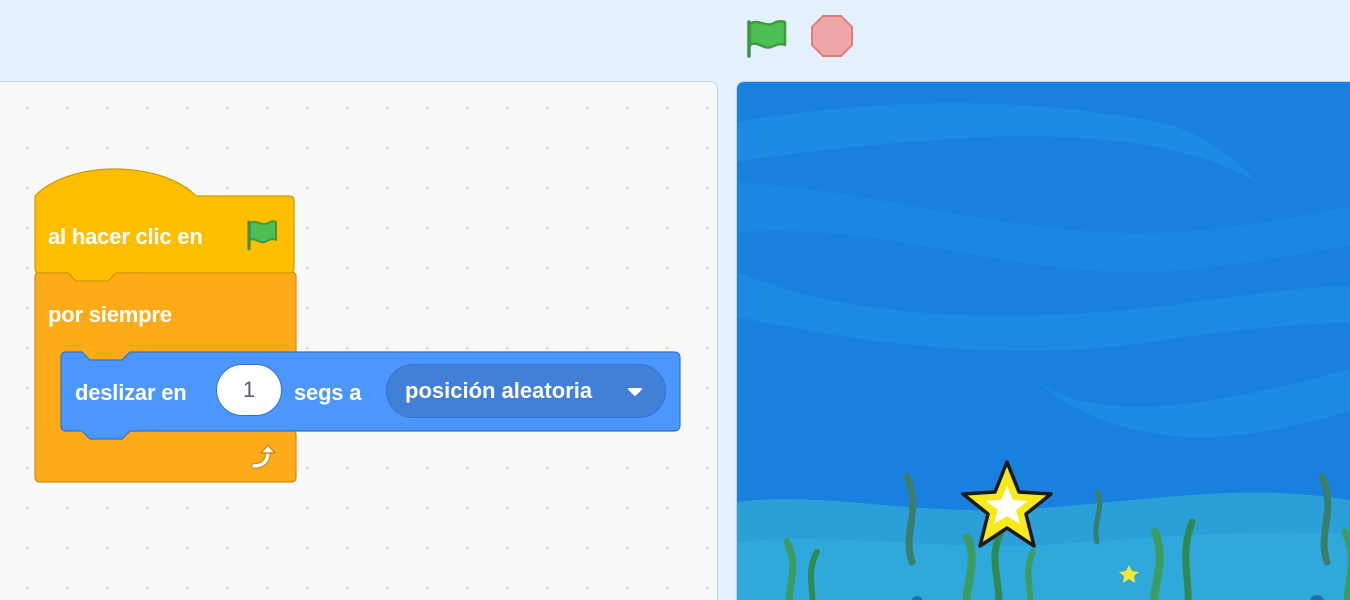 The height and width of the screenshot is (600, 1350). I want to click on green-flag-button, so click(766, 36).